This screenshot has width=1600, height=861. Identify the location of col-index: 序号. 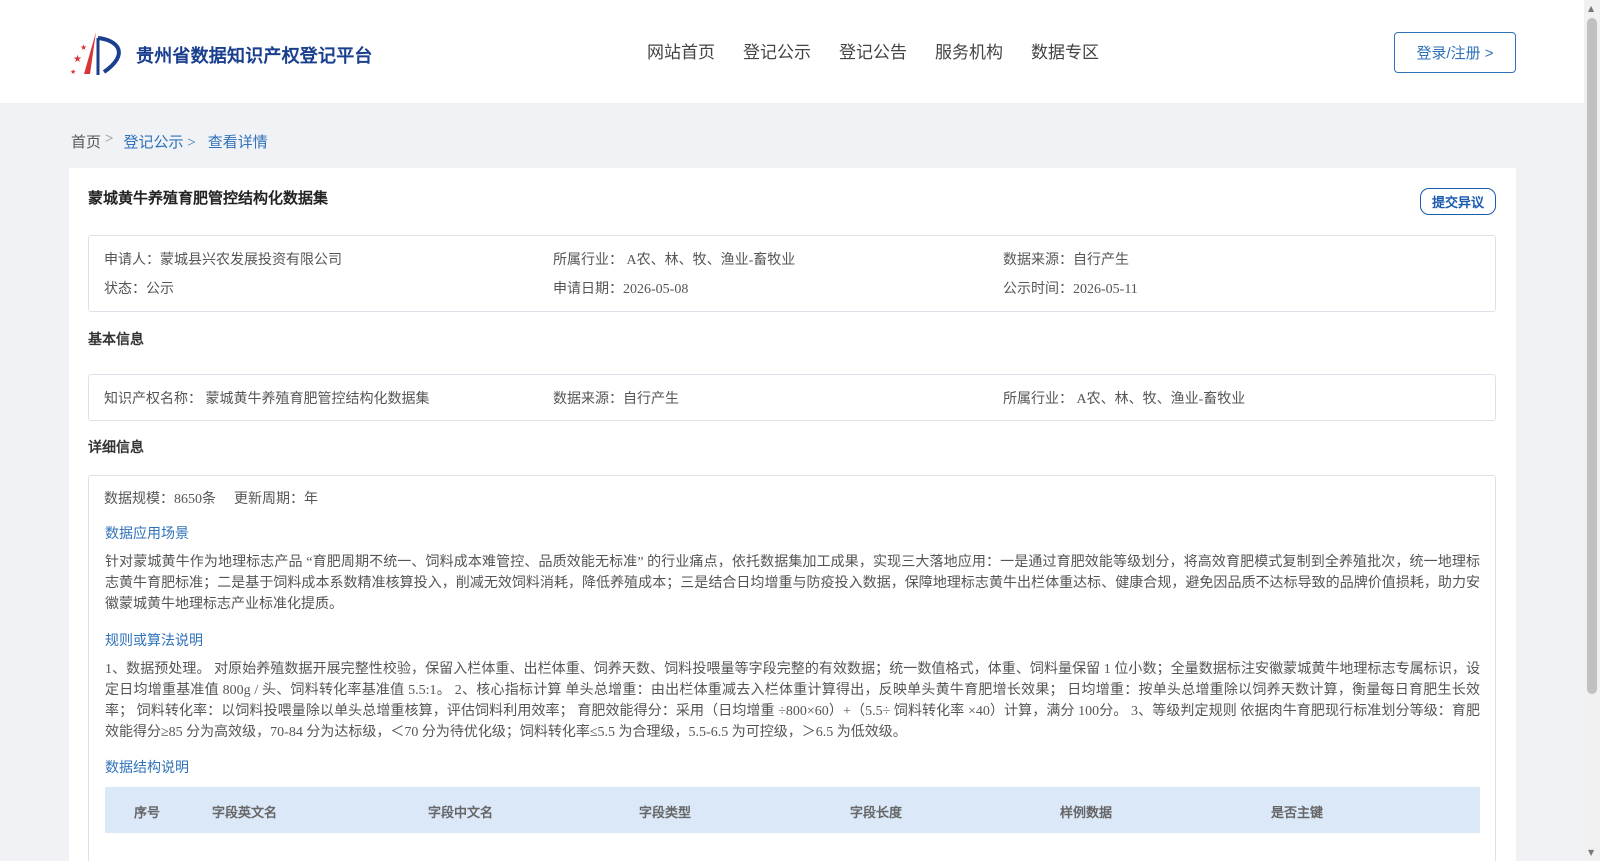
(147, 813).